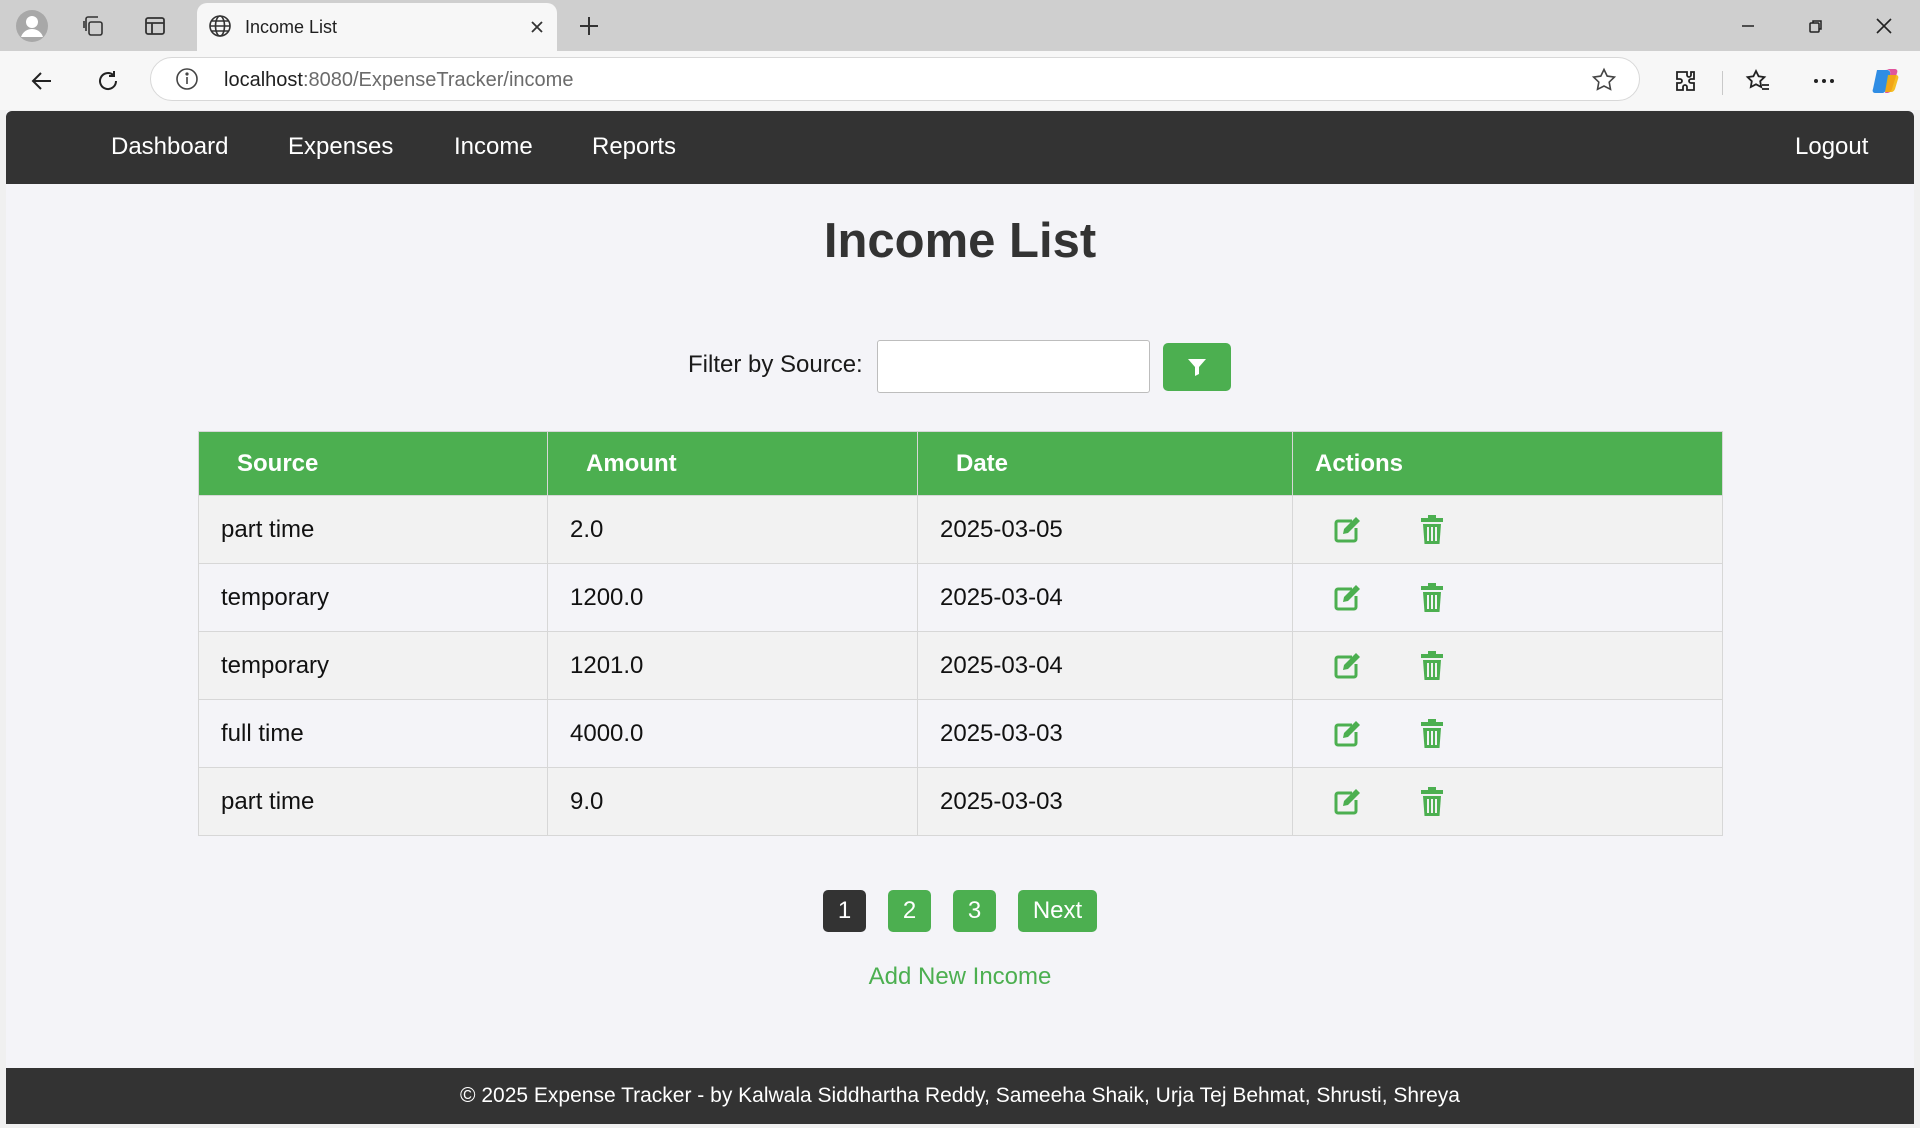  Describe the element at coordinates (373, 463) in the screenshot. I see `column-header-source: Source` at that location.